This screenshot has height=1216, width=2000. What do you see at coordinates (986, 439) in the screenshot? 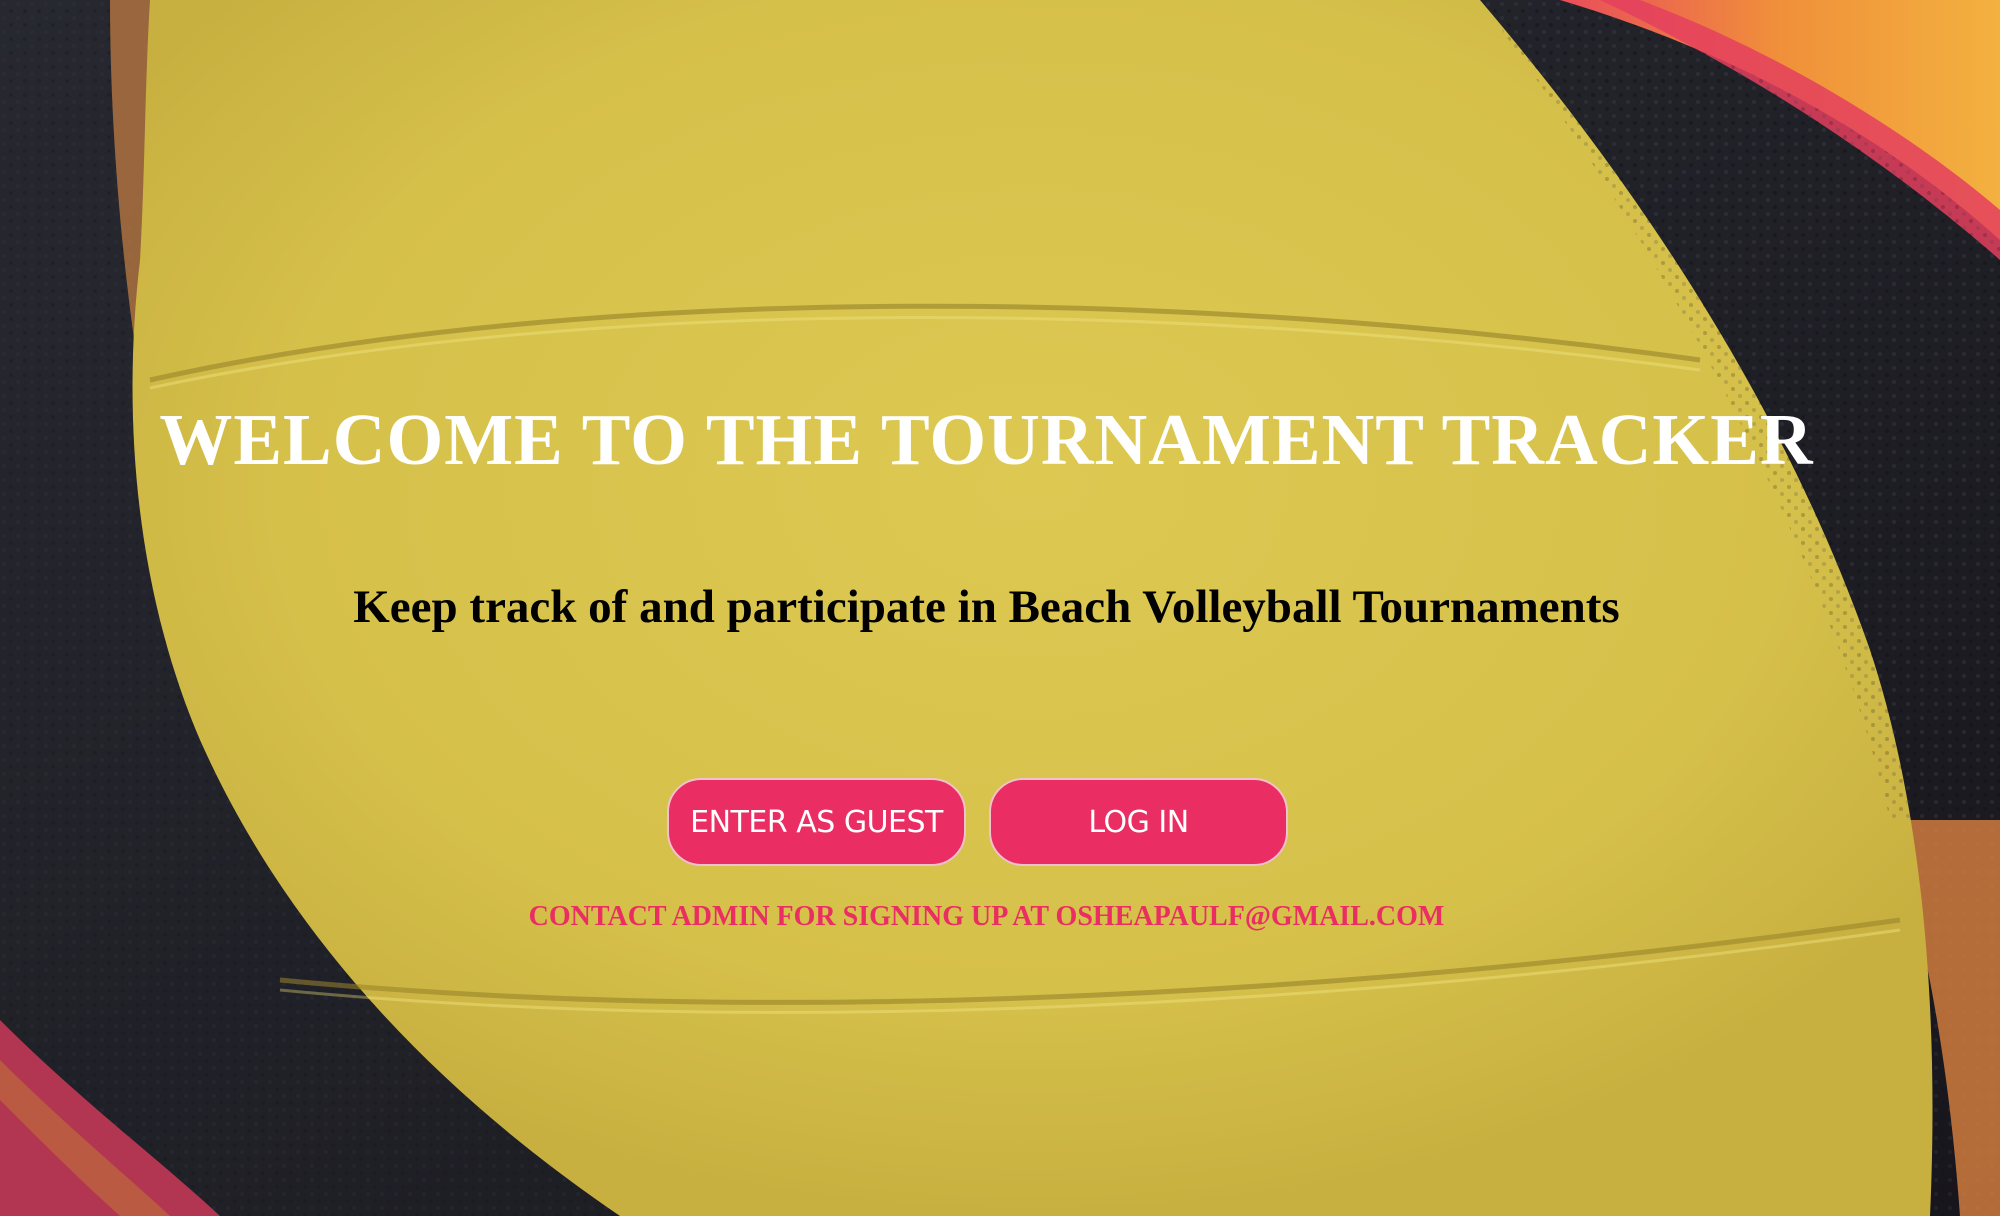
I see `page-title: WELCOME TO THE TOURNAMENT TRACKER` at bounding box center [986, 439].